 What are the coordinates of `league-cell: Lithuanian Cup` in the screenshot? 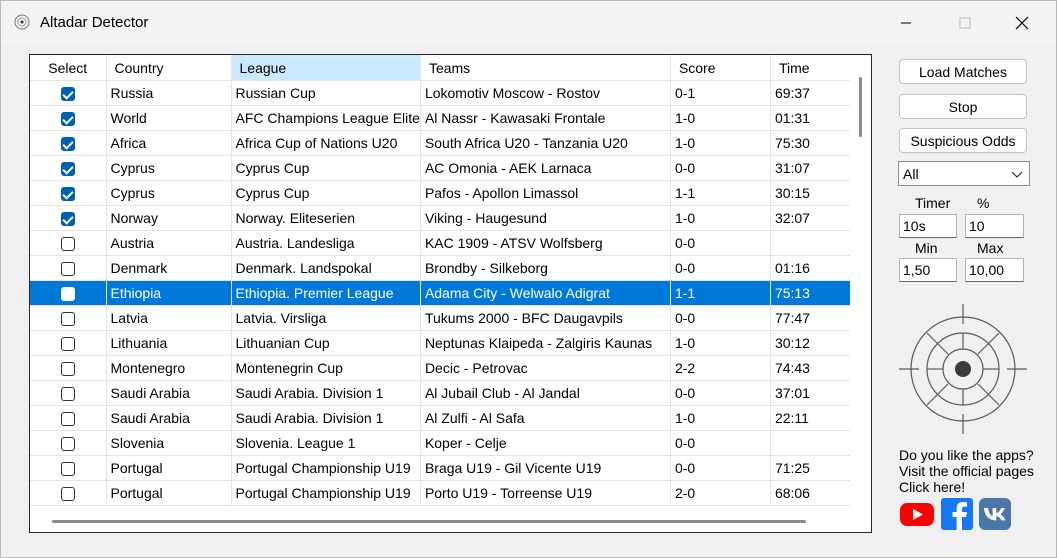 It's located at (326, 343).